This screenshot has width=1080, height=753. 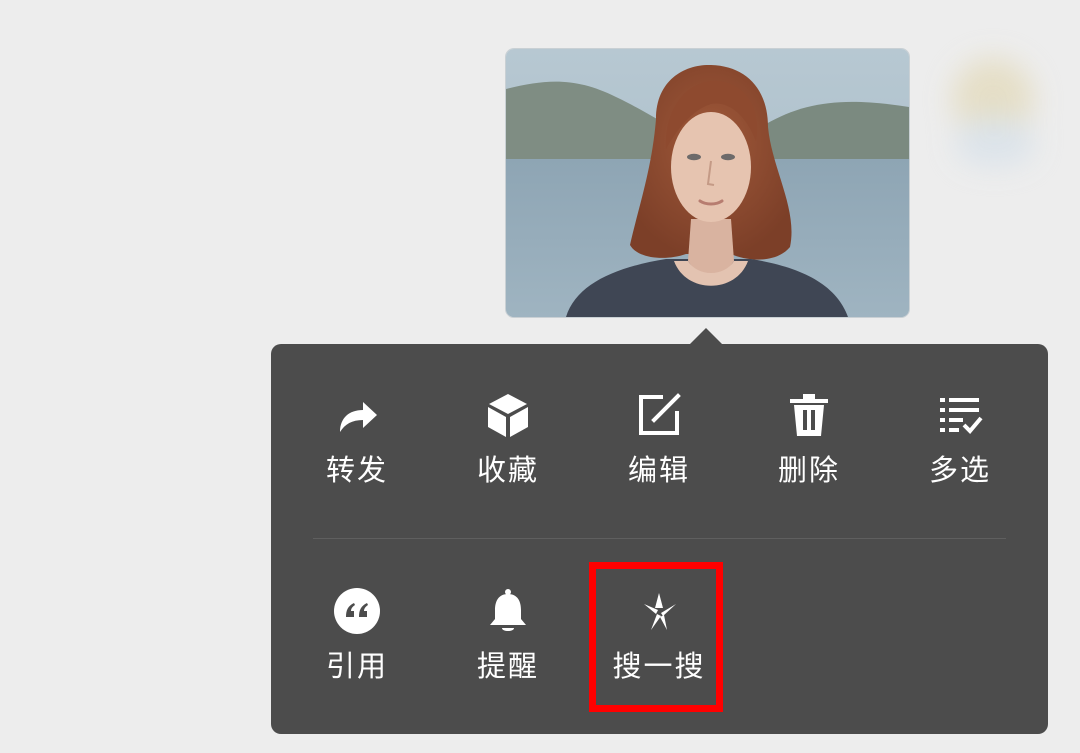 What do you see at coordinates (990, 110) in the screenshot?
I see `user-avatar` at bounding box center [990, 110].